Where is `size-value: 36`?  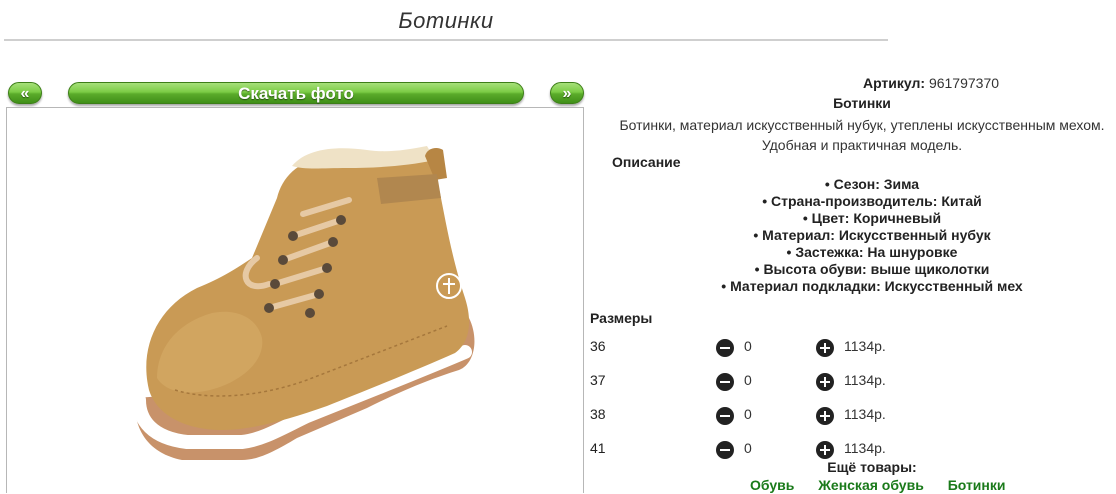
size-value: 36 is located at coordinates (598, 346).